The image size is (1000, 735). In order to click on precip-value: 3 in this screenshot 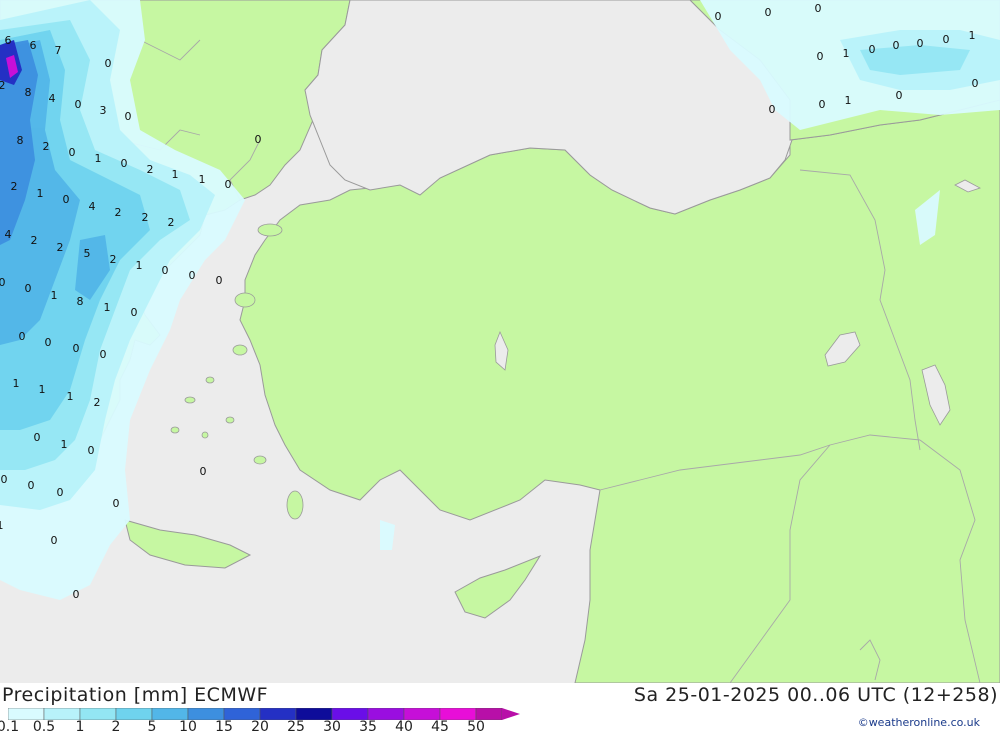, I will do `click(103, 110)`.